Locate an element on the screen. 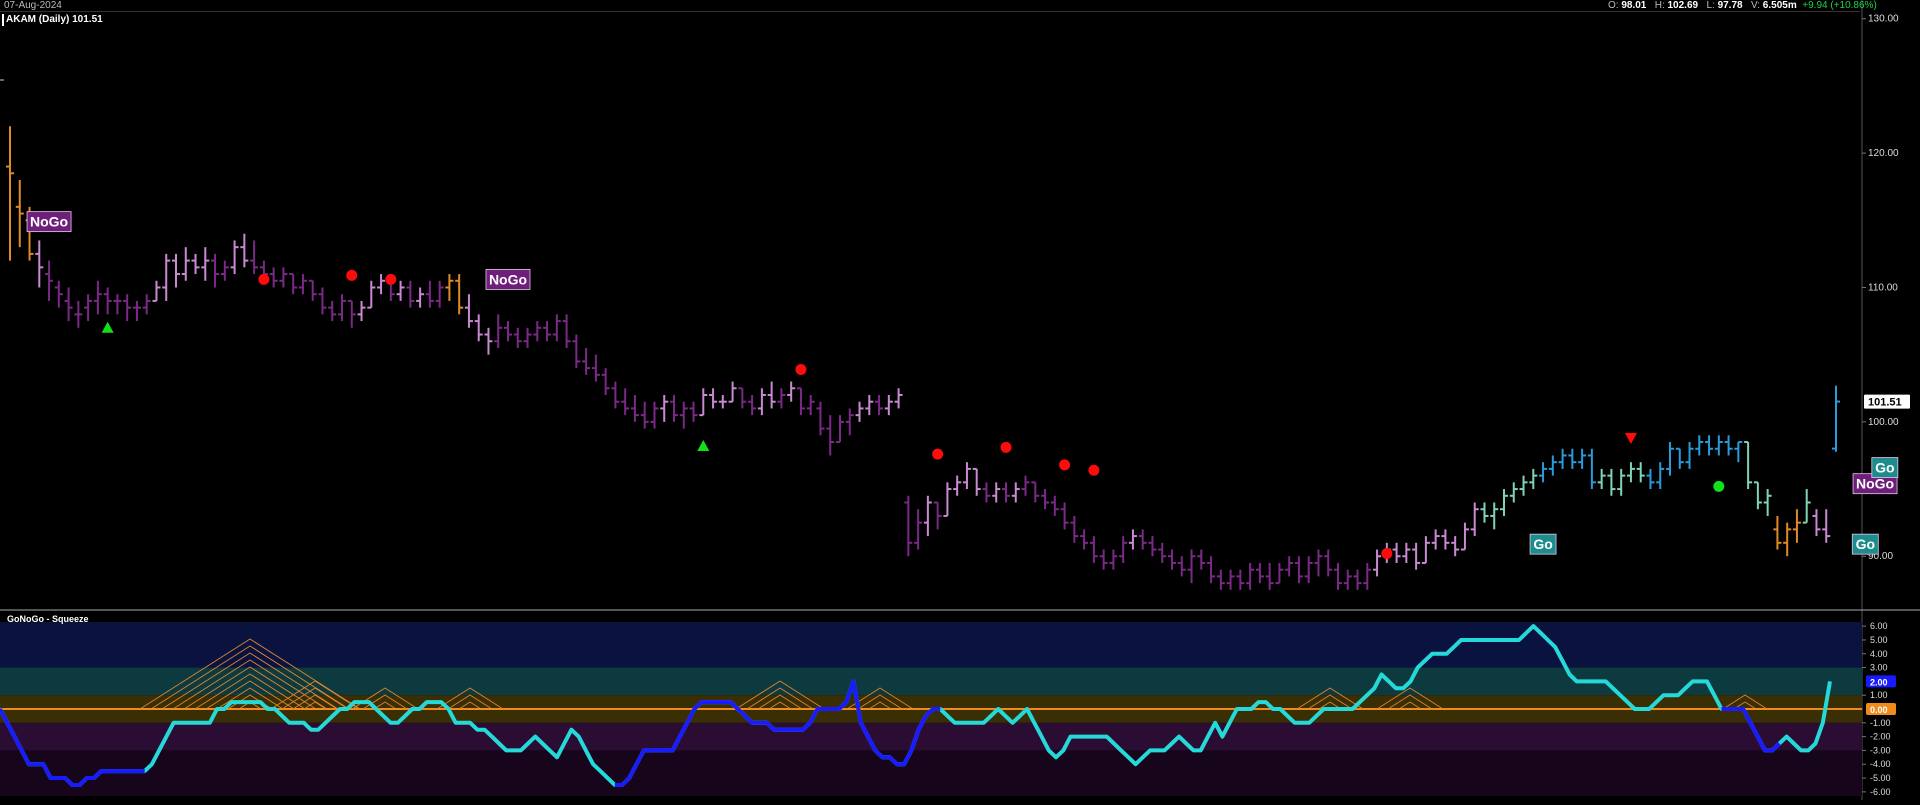 The width and height of the screenshot is (1920, 805). oscillator-title: GoNoGo - Squeeze is located at coordinates (48, 619).